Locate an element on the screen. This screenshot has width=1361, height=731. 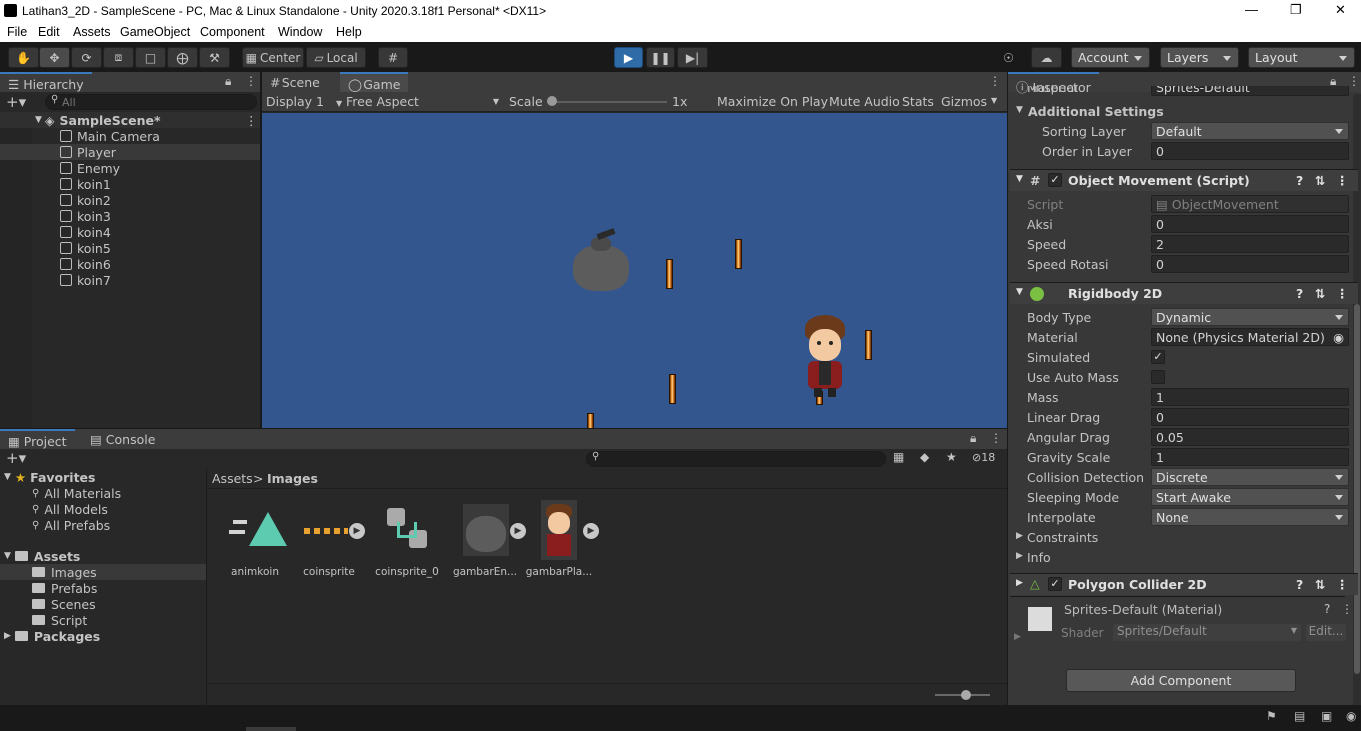
tab-hierarchy: ☰ Hierarchy is located at coordinates (46, 82).